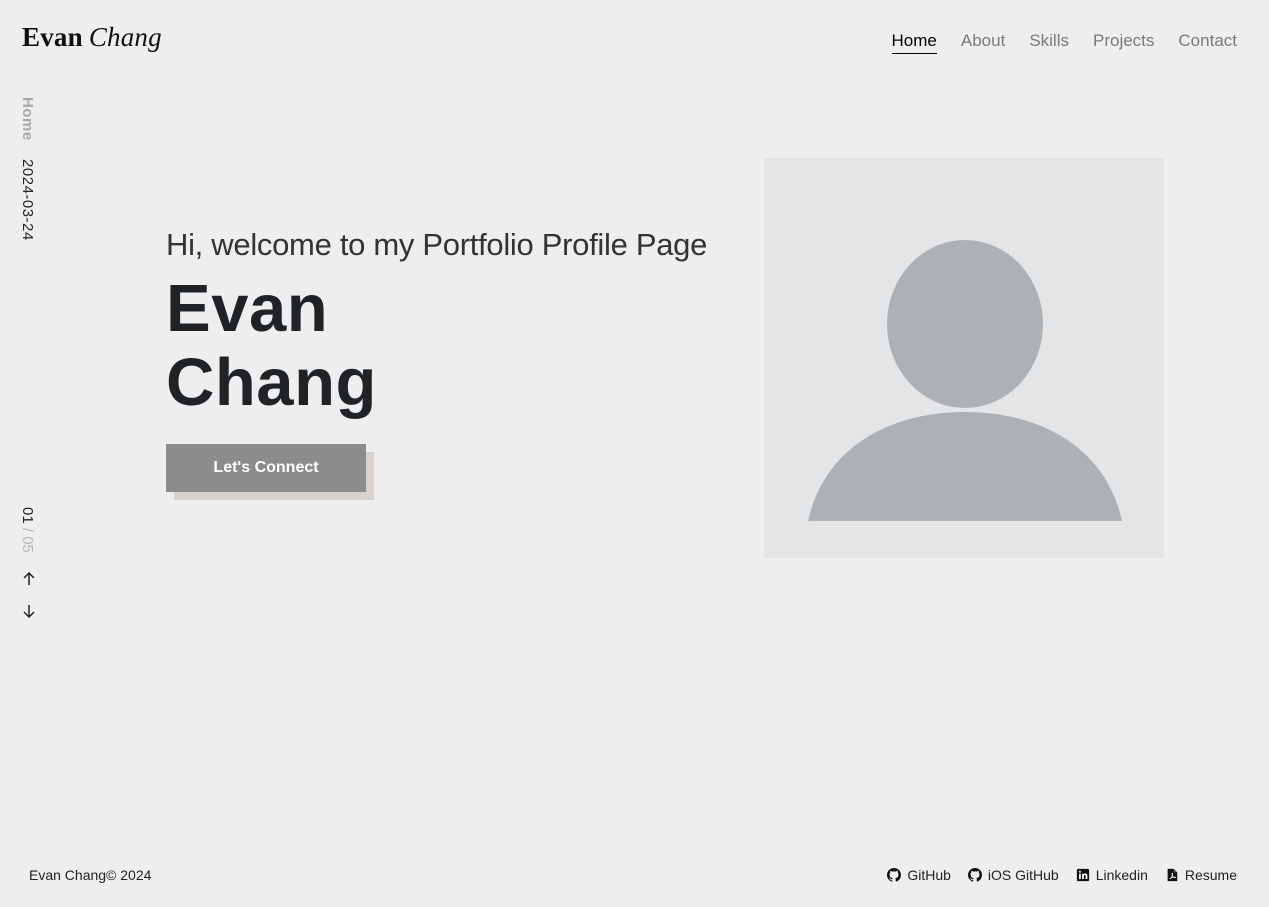 This screenshot has width=1269, height=907. I want to click on section-pager: 01 / 05, so click(27, 530).